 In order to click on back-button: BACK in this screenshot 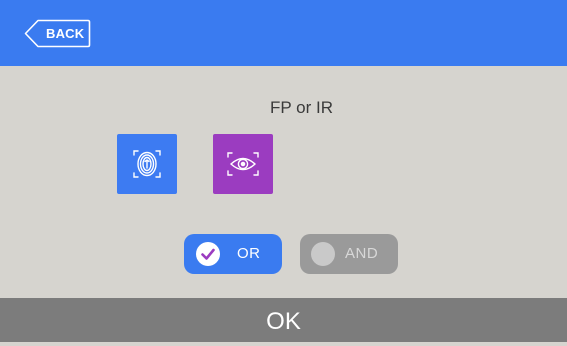, I will do `click(57, 33)`.